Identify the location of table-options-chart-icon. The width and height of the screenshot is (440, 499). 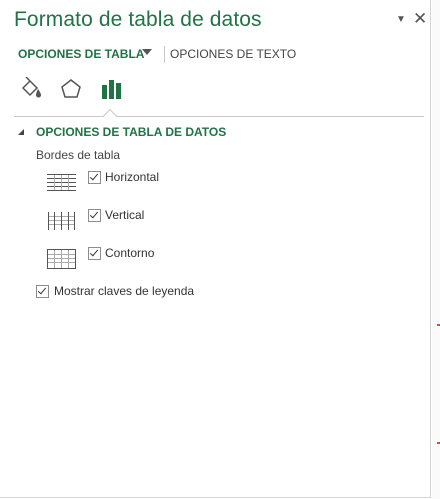
(111, 89).